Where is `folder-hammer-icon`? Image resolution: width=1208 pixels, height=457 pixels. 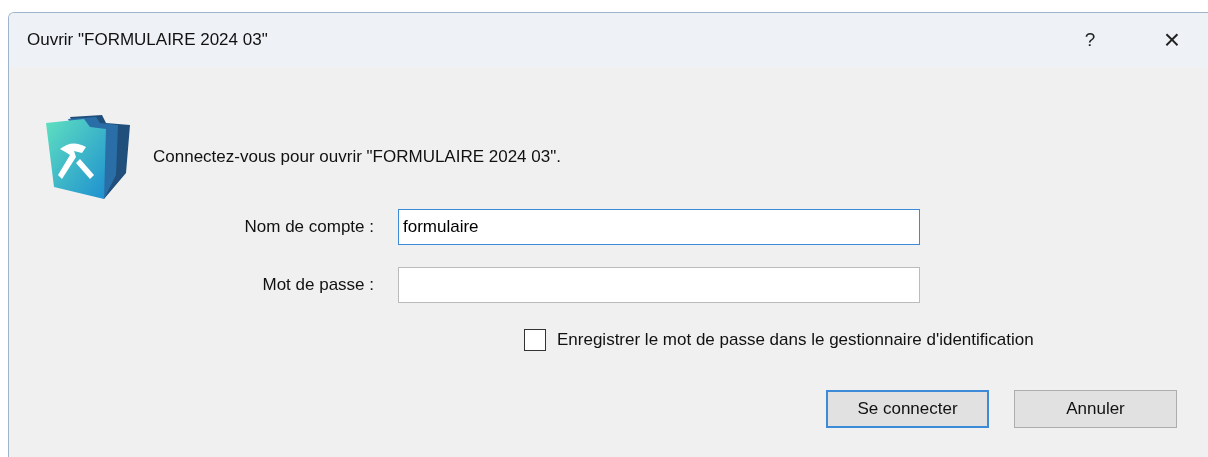
folder-hammer-icon is located at coordinates (88, 157).